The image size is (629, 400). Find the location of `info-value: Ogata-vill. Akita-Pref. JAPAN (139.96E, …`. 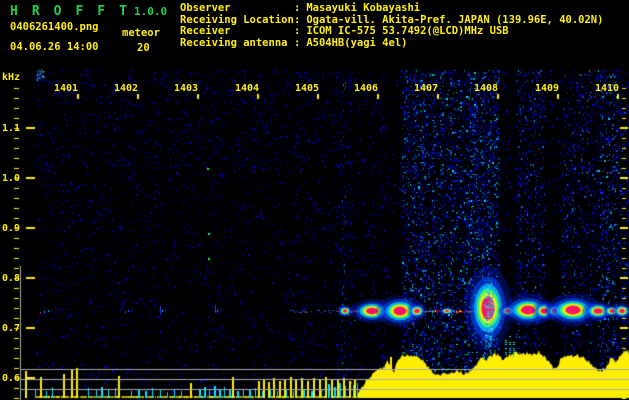

info-value: Ogata-vill. Akita-Pref. JAPAN (139.96E, … is located at coordinates (455, 19).